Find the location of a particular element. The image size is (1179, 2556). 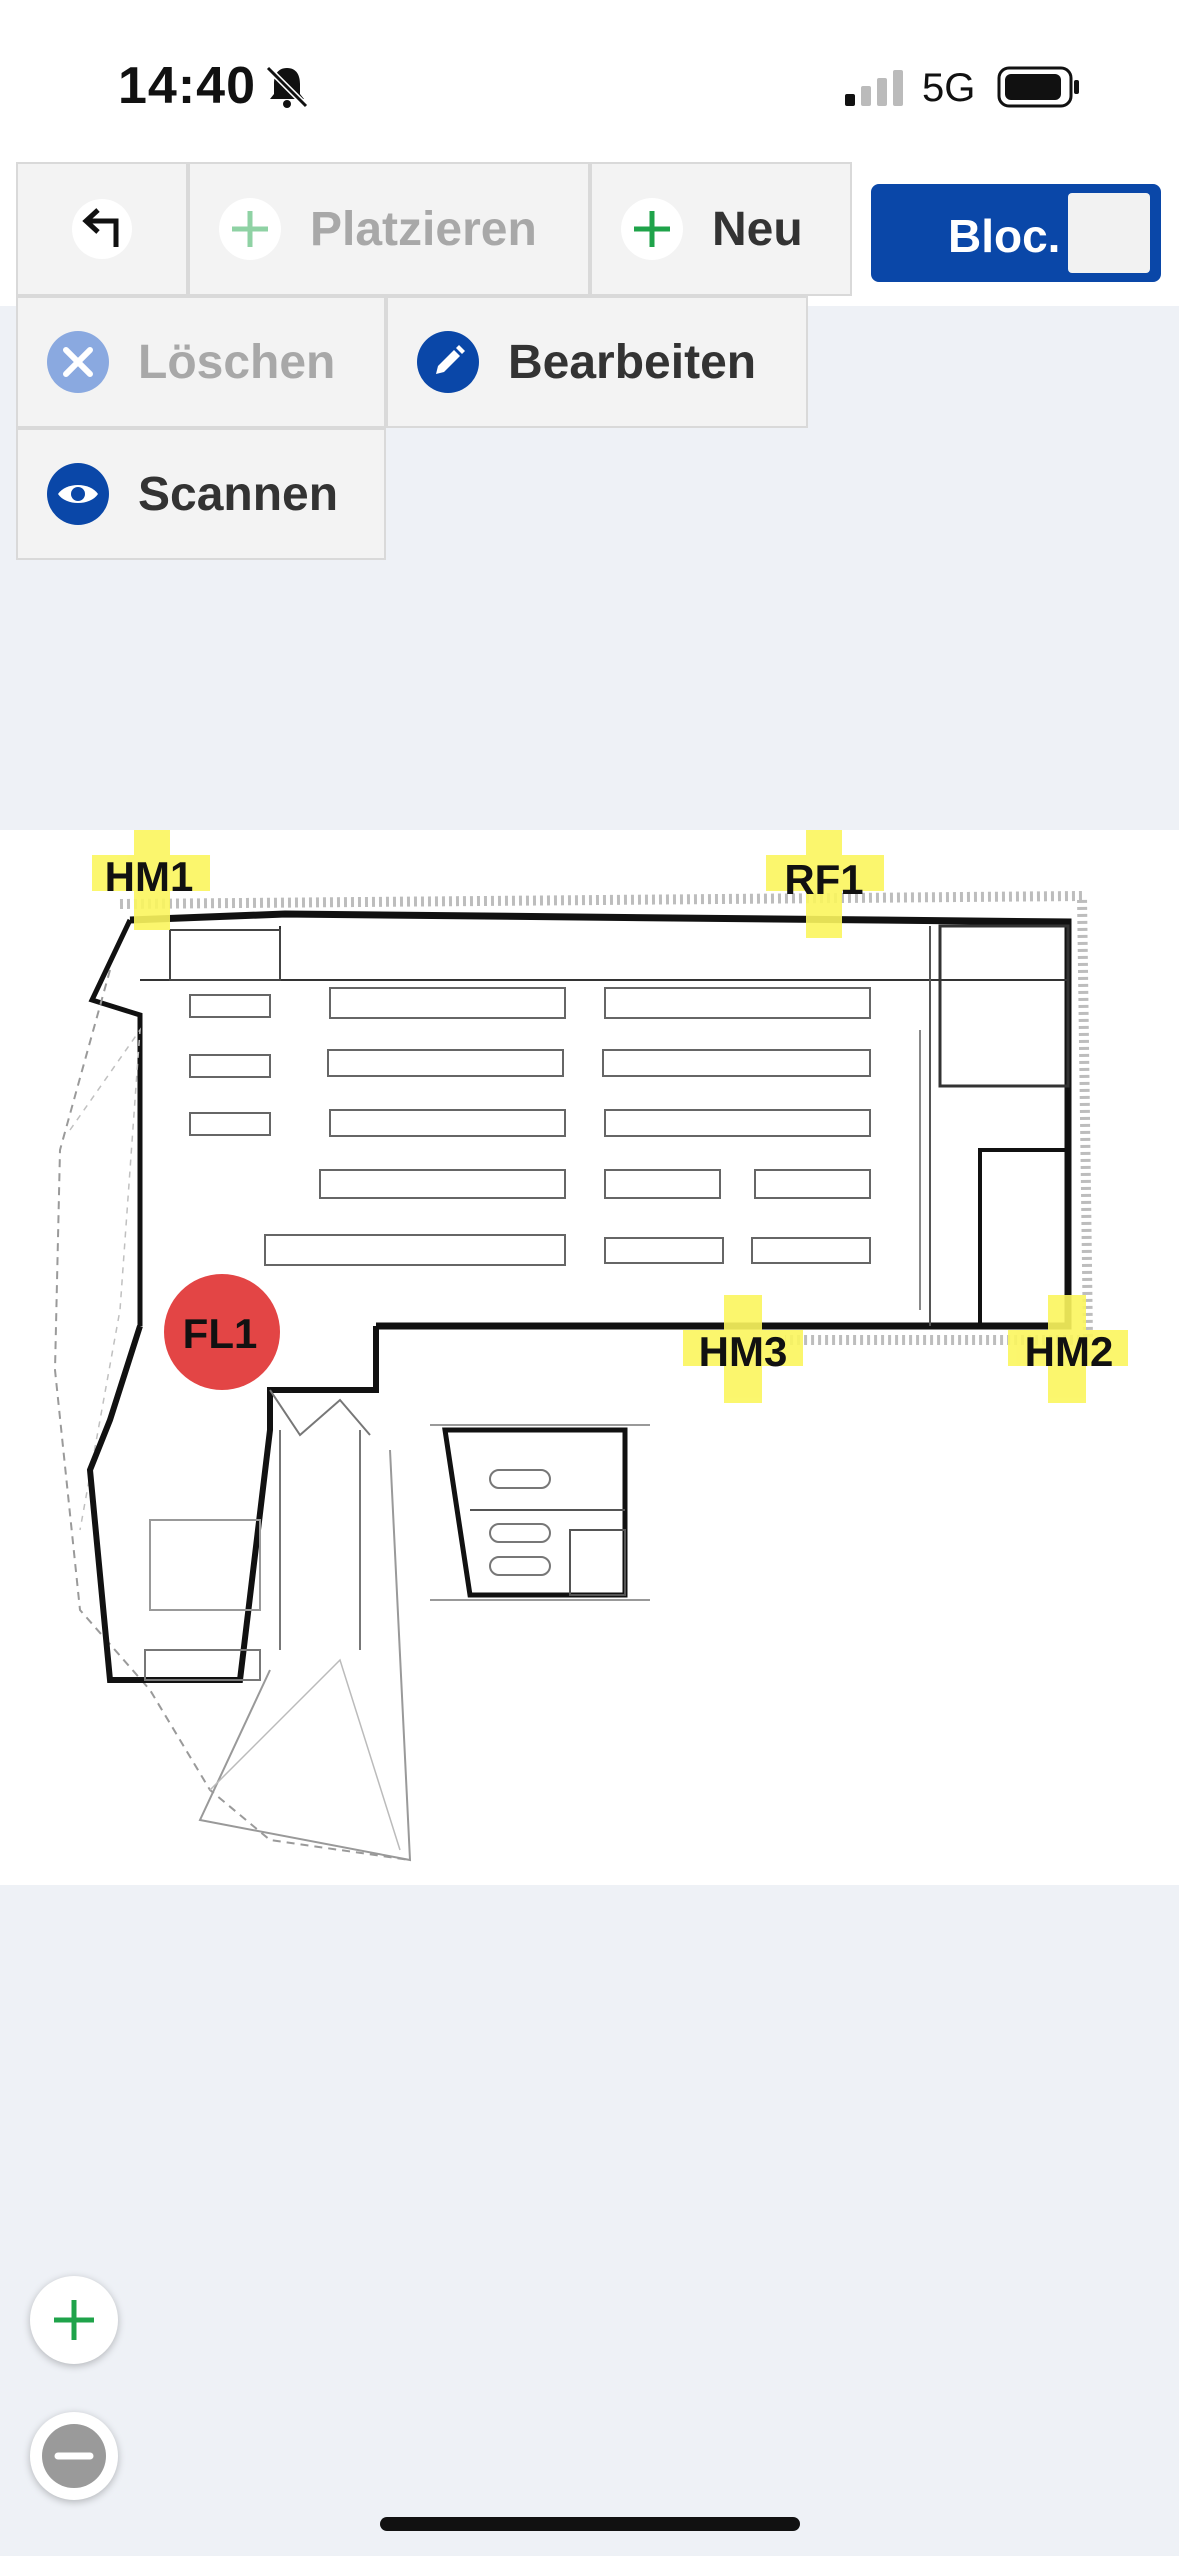

edit-button: Bearbeiten is located at coordinates (597, 362).